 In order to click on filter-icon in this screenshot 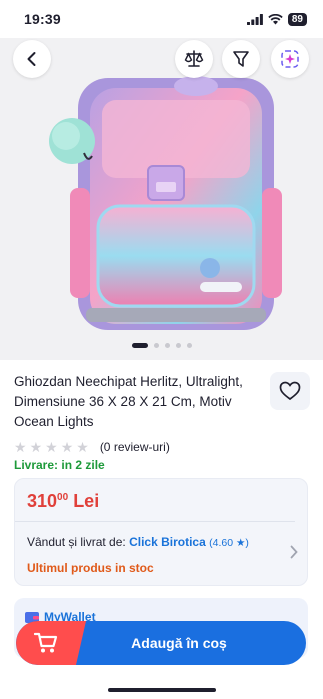, I will do `click(241, 59)`.